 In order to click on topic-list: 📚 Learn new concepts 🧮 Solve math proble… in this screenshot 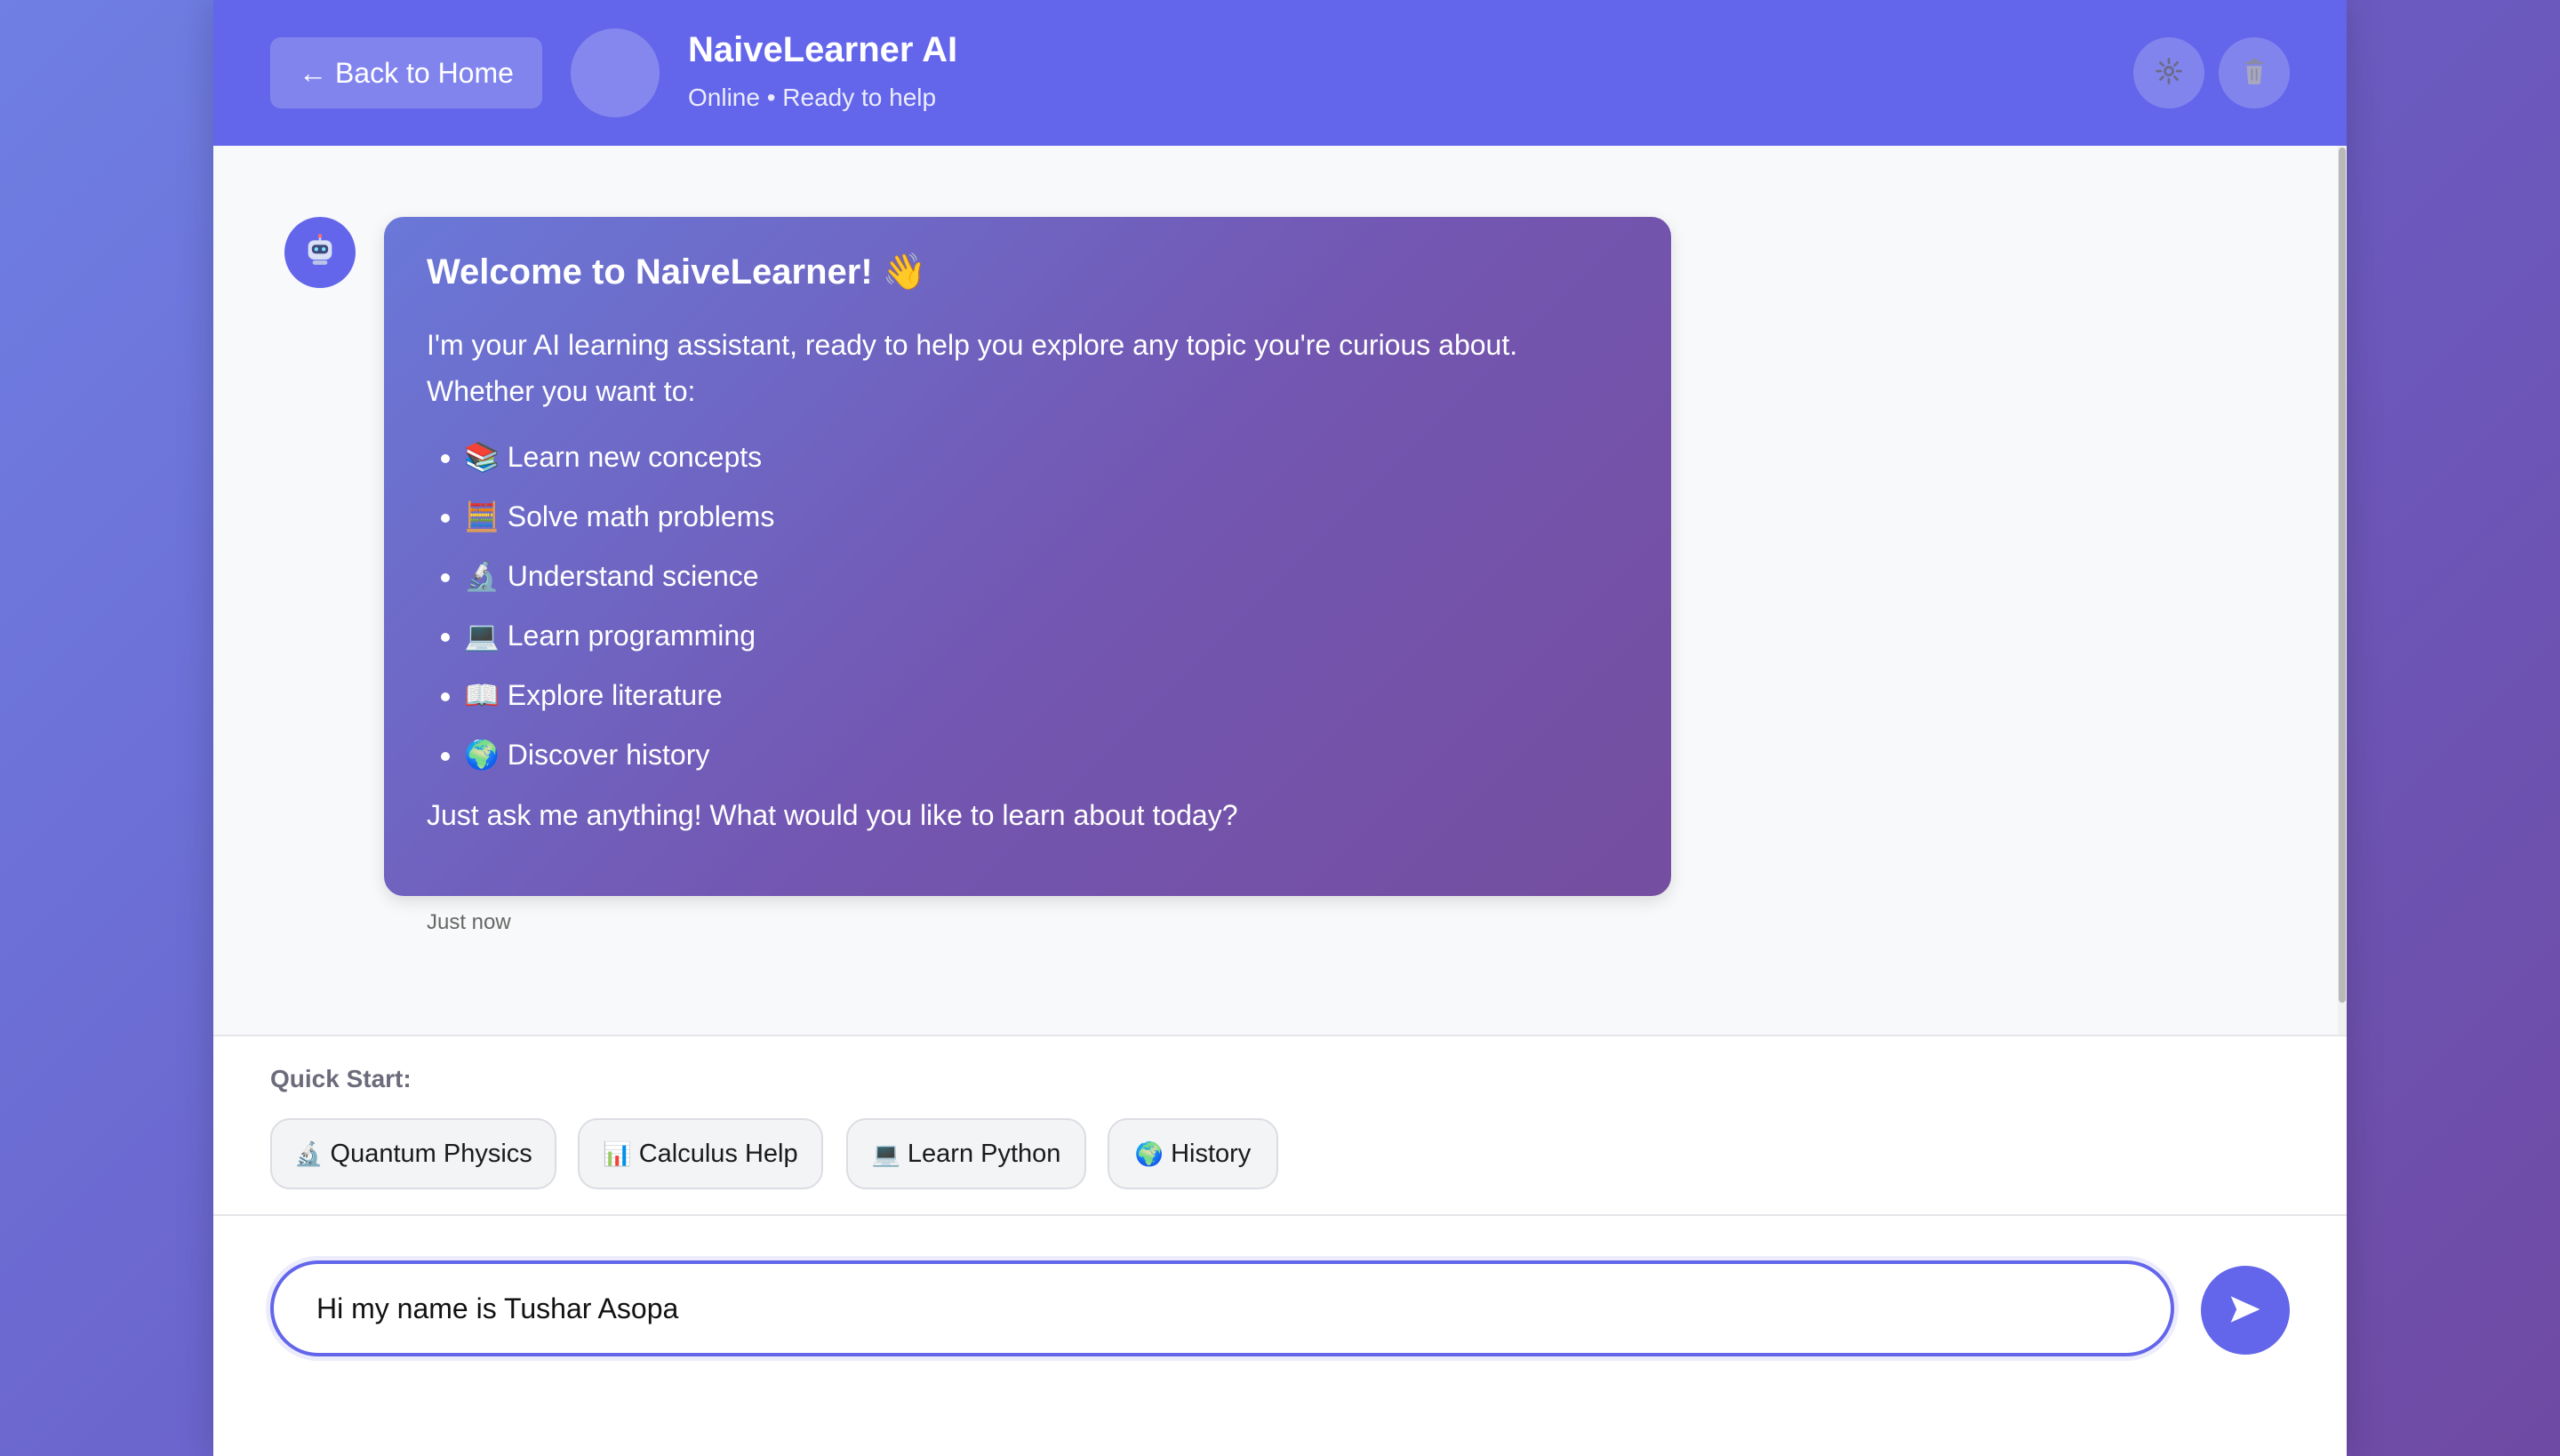, I will do `click(1027, 606)`.